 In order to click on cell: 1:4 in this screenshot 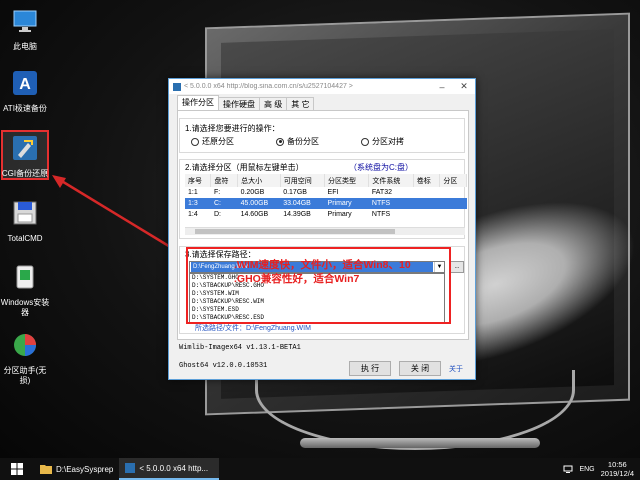, I will do `click(193, 214)`.